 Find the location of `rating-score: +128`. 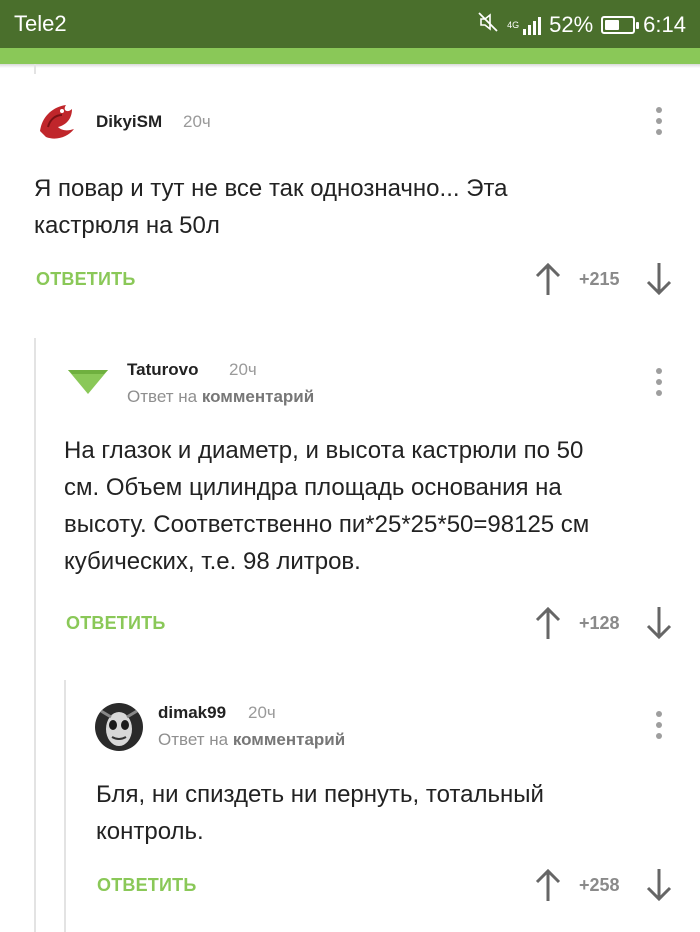

rating-score: +128 is located at coordinates (599, 623).